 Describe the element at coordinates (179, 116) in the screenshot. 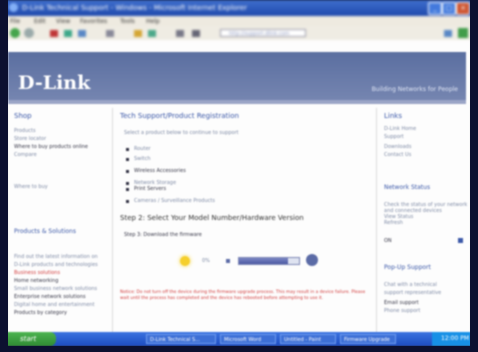

I see `page-title: Tech Support/Product Registration` at that location.